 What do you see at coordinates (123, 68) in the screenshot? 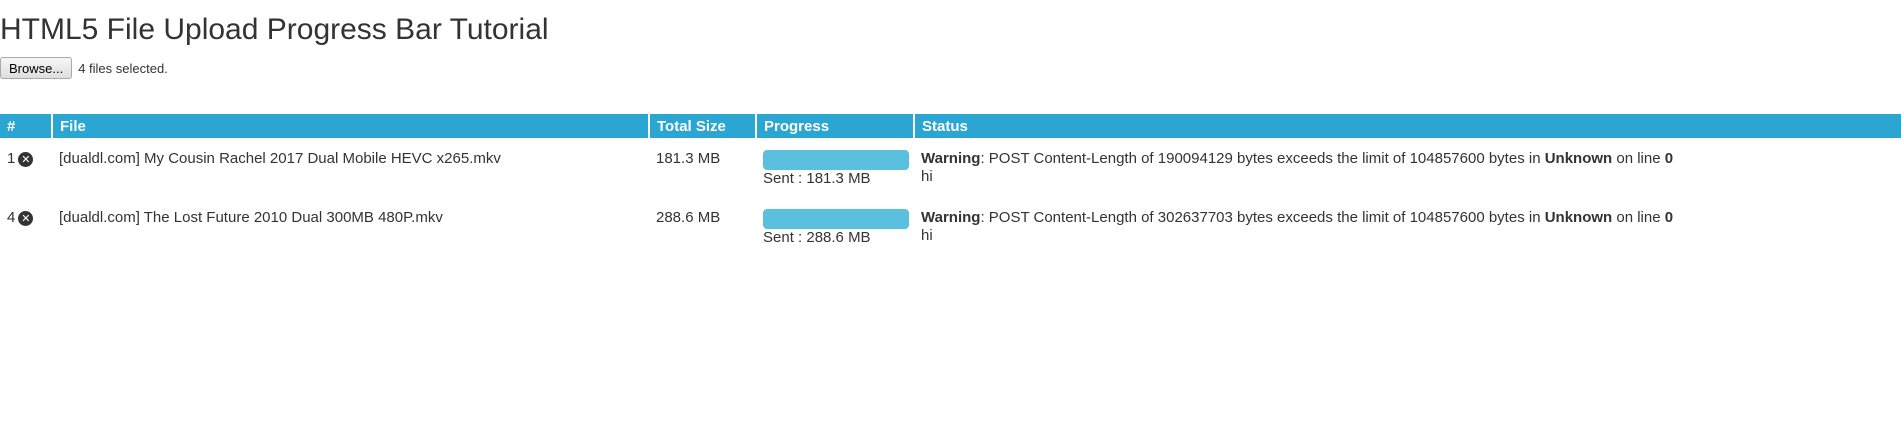
I see `files-selected-text: 4 files selected.` at bounding box center [123, 68].